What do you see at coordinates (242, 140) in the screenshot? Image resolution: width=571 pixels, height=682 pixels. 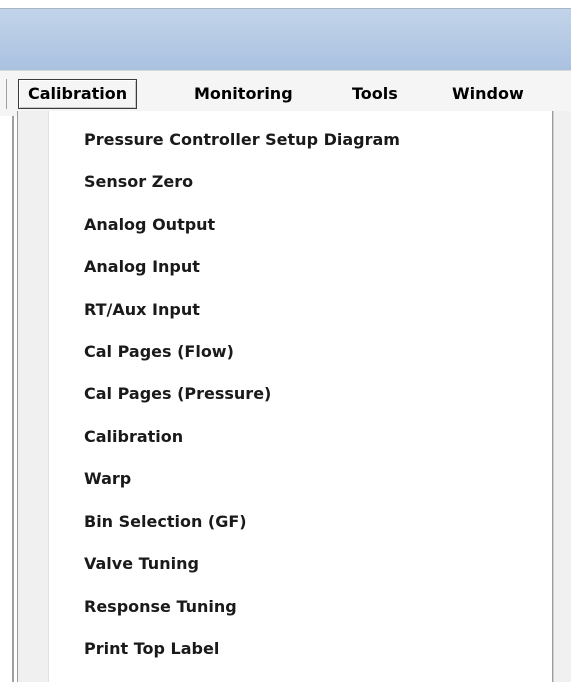 I see `menu-item-pressure-controller-setup-diagram: Pressure Controller Setup Diagram` at bounding box center [242, 140].